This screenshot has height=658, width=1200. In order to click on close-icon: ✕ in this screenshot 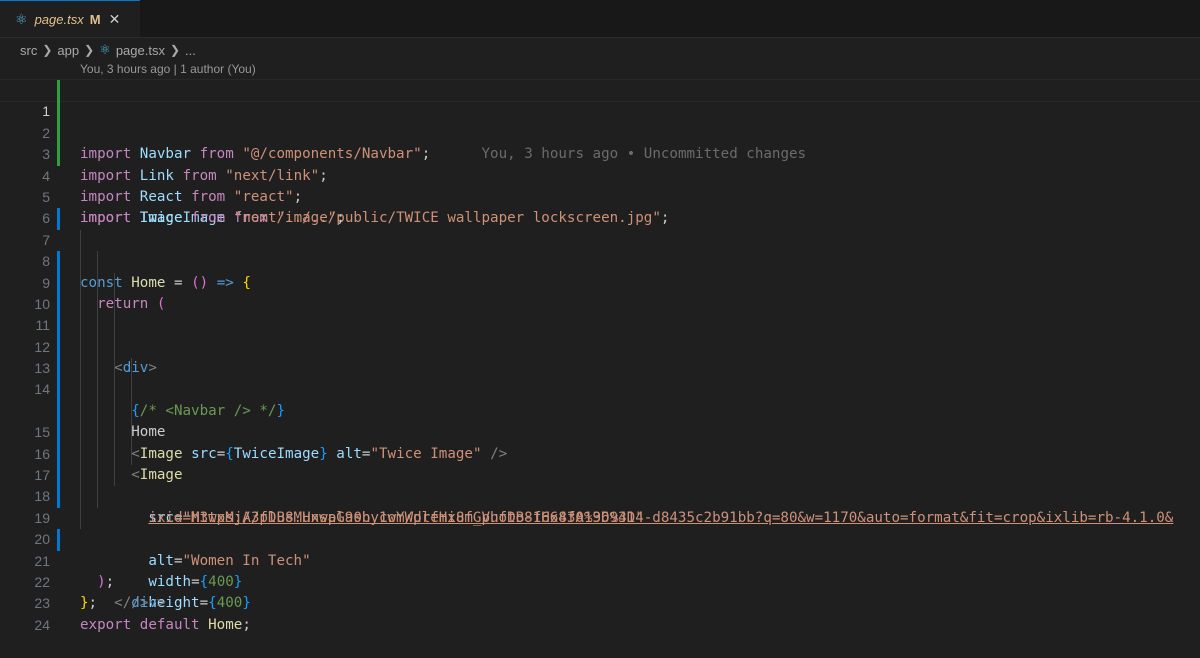, I will do `click(115, 19)`.